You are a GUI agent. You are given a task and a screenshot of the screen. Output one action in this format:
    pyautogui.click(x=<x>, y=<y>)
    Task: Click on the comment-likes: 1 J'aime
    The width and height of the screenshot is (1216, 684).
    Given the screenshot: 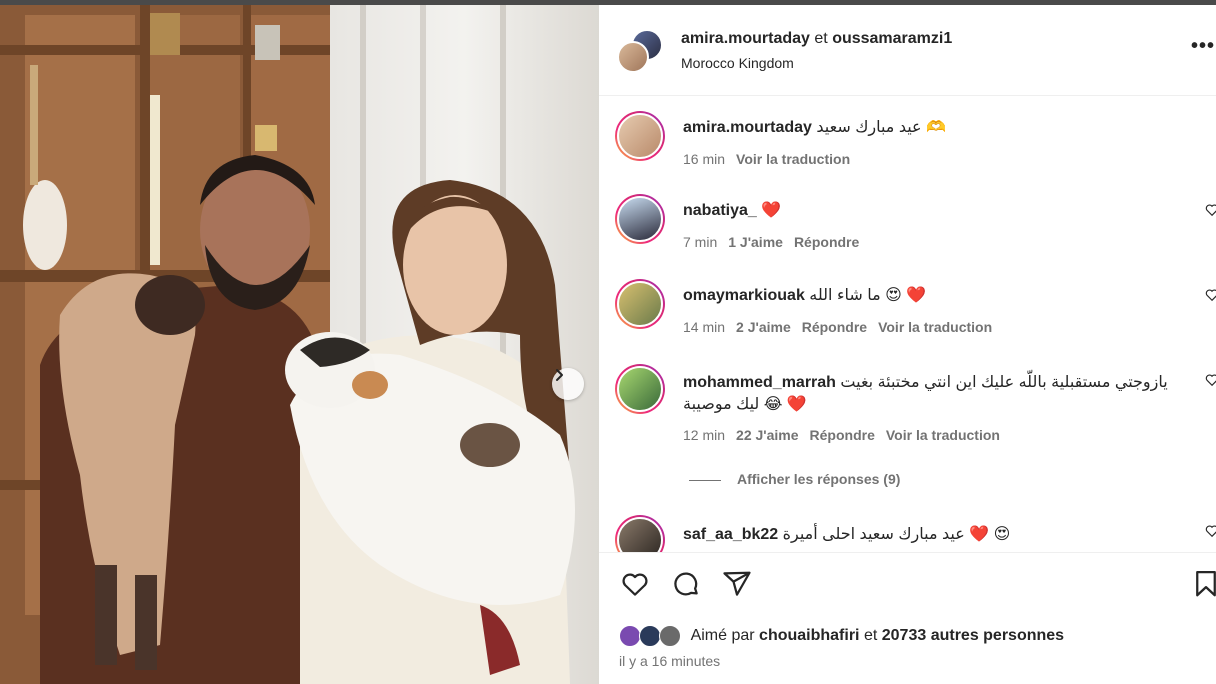 What is the action you would take?
    pyautogui.click(x=755, y=242)
    